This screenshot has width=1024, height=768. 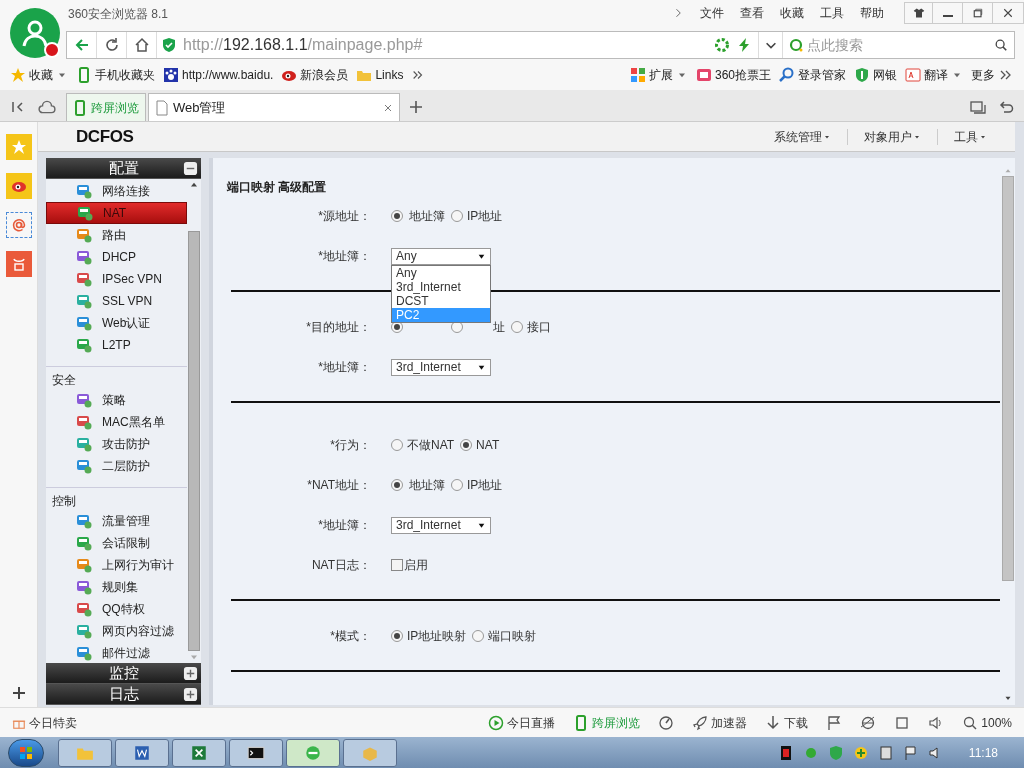 I want to click on menu-item: 收藏, so click(x=792, y=13).